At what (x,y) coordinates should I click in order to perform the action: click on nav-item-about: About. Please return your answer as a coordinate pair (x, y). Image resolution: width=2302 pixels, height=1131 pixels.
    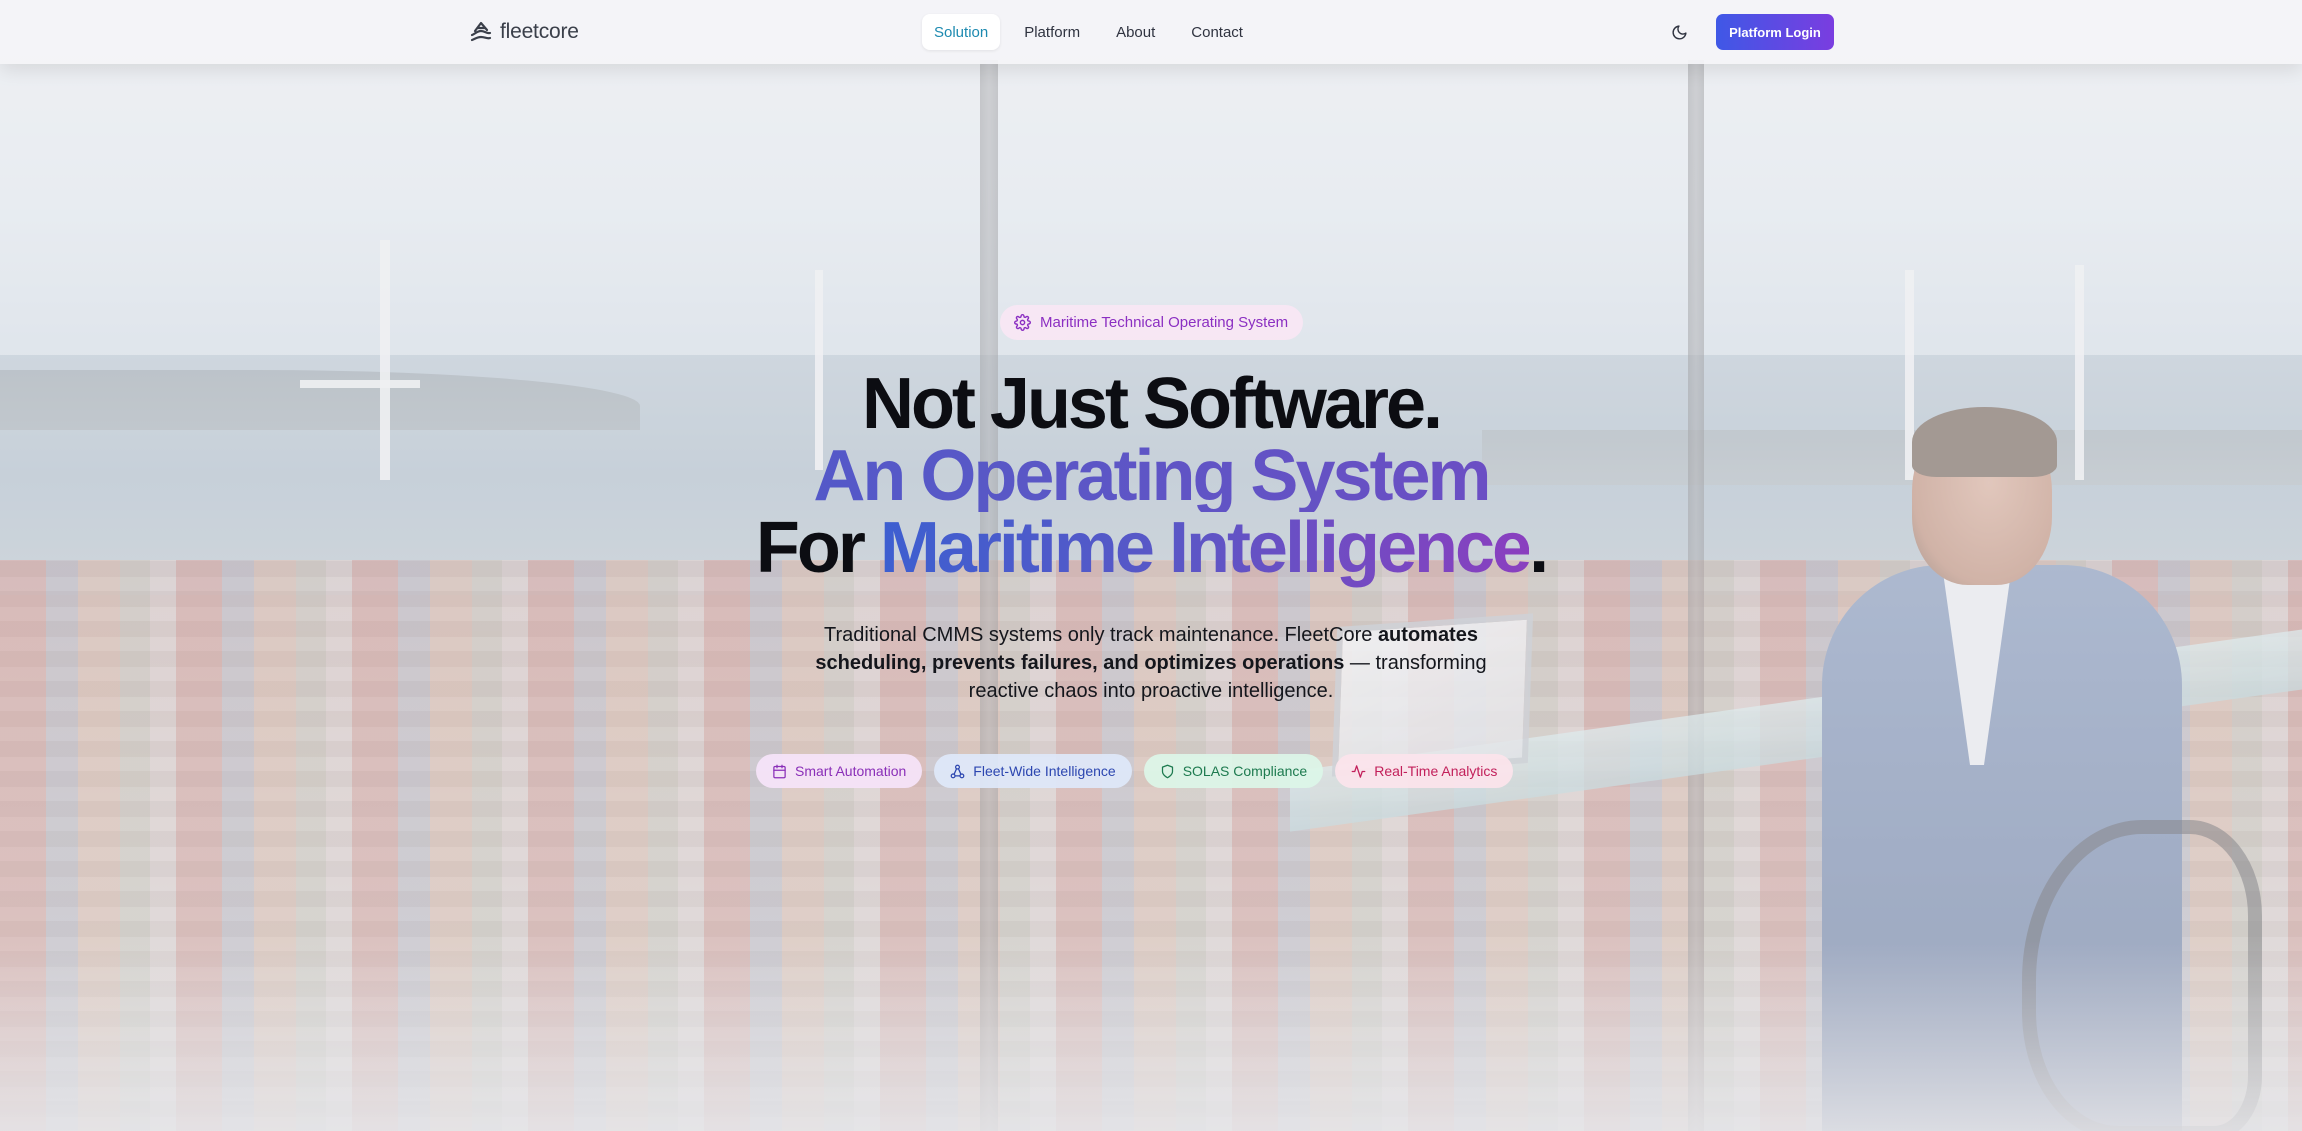
    Looking at the image, I should click on (1135, 32).